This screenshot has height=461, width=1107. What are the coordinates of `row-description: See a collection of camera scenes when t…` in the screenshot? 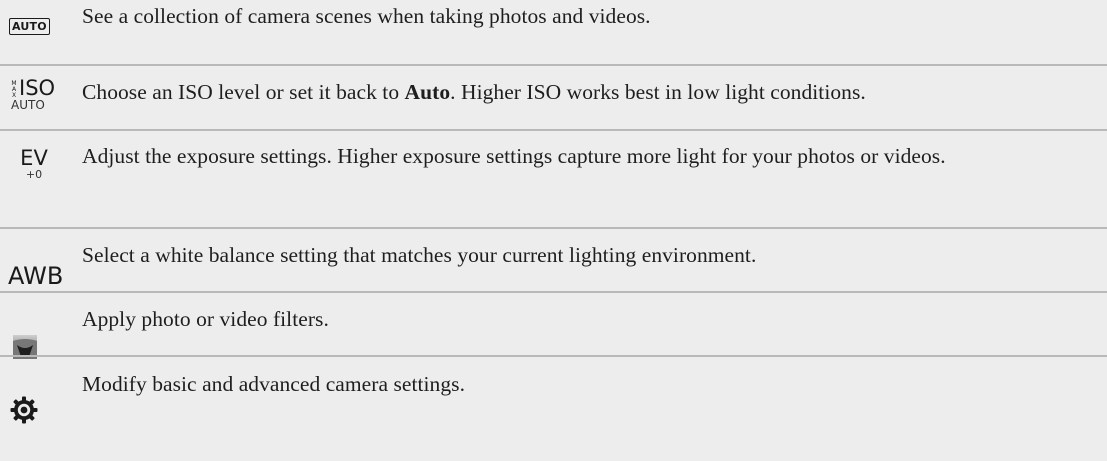 It's located at (366, 16).